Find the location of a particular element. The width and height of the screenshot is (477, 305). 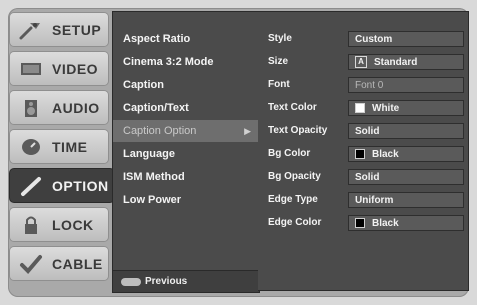

menu-item-cinema-mode: Cinema 3:2 Mode is located at coordinates (186, 62).